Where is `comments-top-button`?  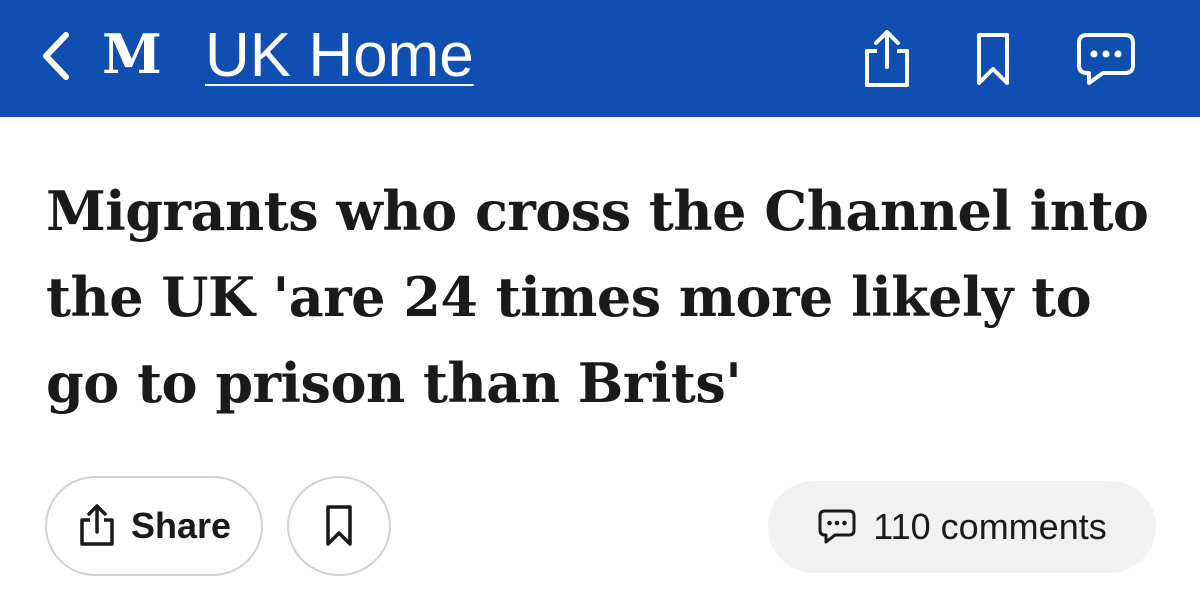 comments-top-button is located at coordinates (1106, 59).